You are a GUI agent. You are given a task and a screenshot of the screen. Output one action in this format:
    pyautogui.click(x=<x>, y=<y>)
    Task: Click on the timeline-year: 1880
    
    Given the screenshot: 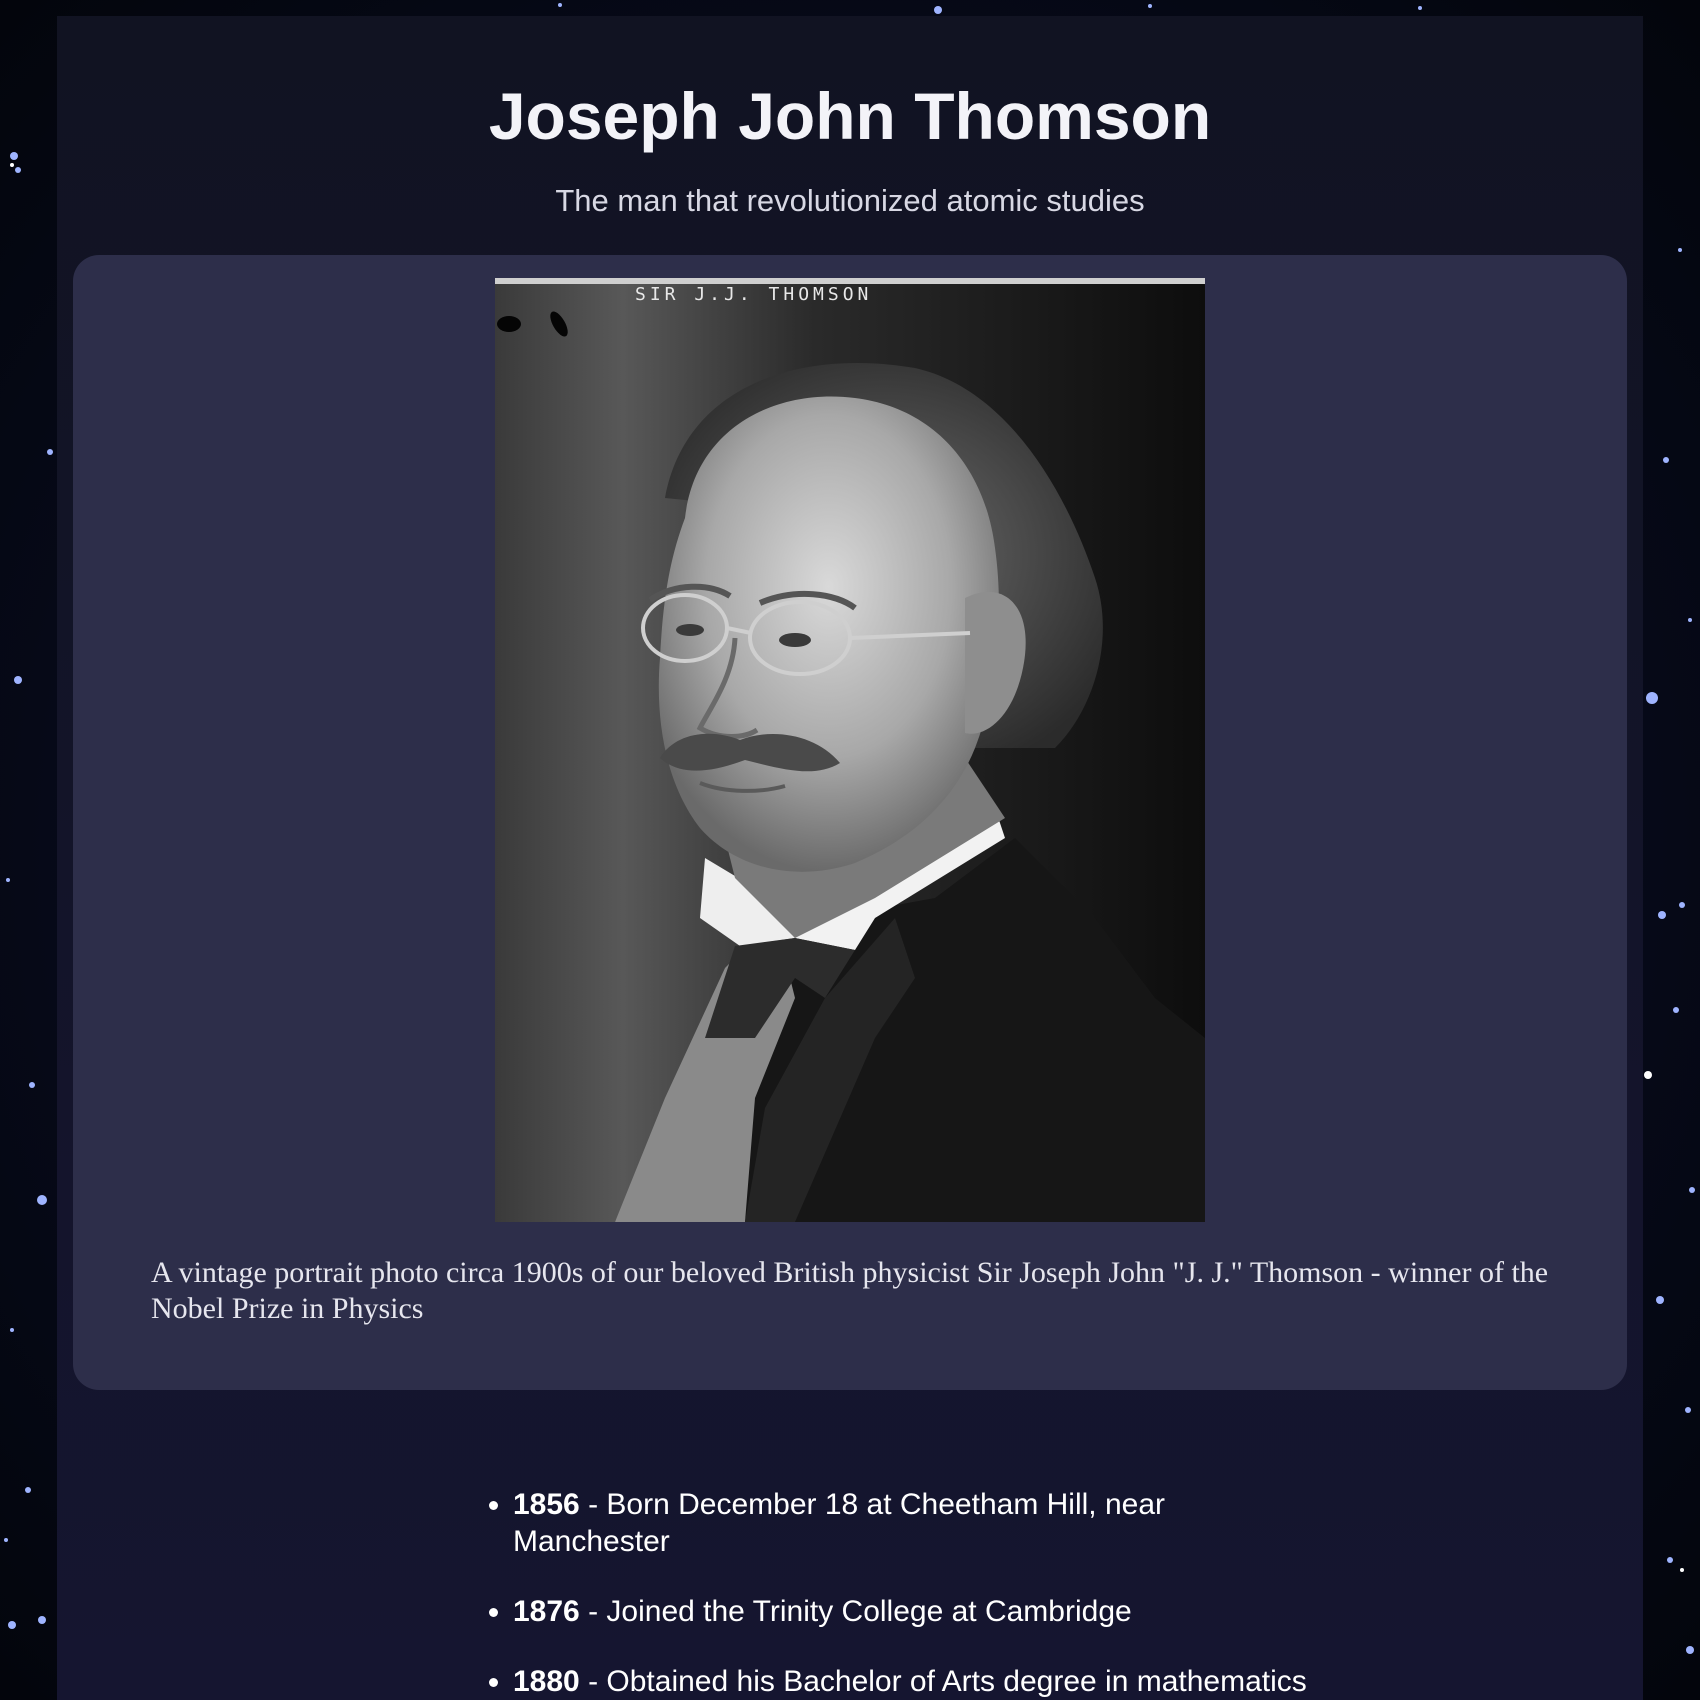 What is the action you would take?
    pyautogui.click(x=546, y=1681)
    